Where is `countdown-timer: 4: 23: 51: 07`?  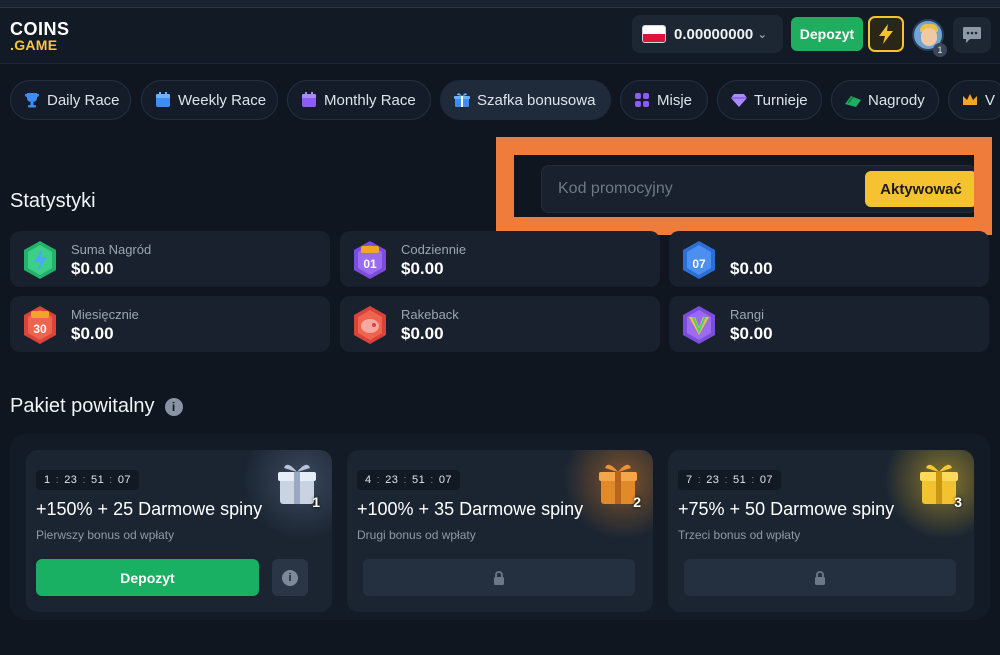
countdown-timer: 4: 23: 51: 07 is located at coordinates (409, 480).